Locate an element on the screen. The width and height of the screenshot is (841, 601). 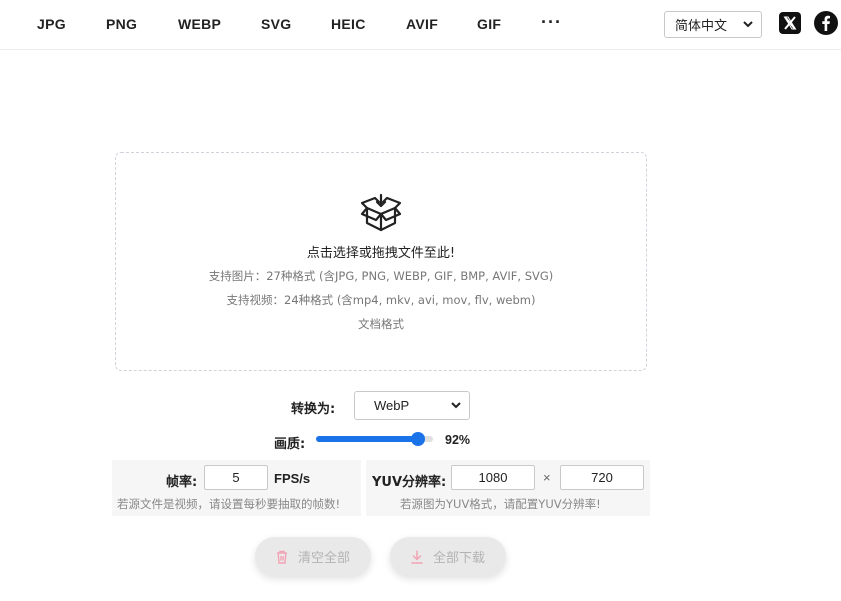
convert-to-label: 转换为: is located at coordinates (313, 409).